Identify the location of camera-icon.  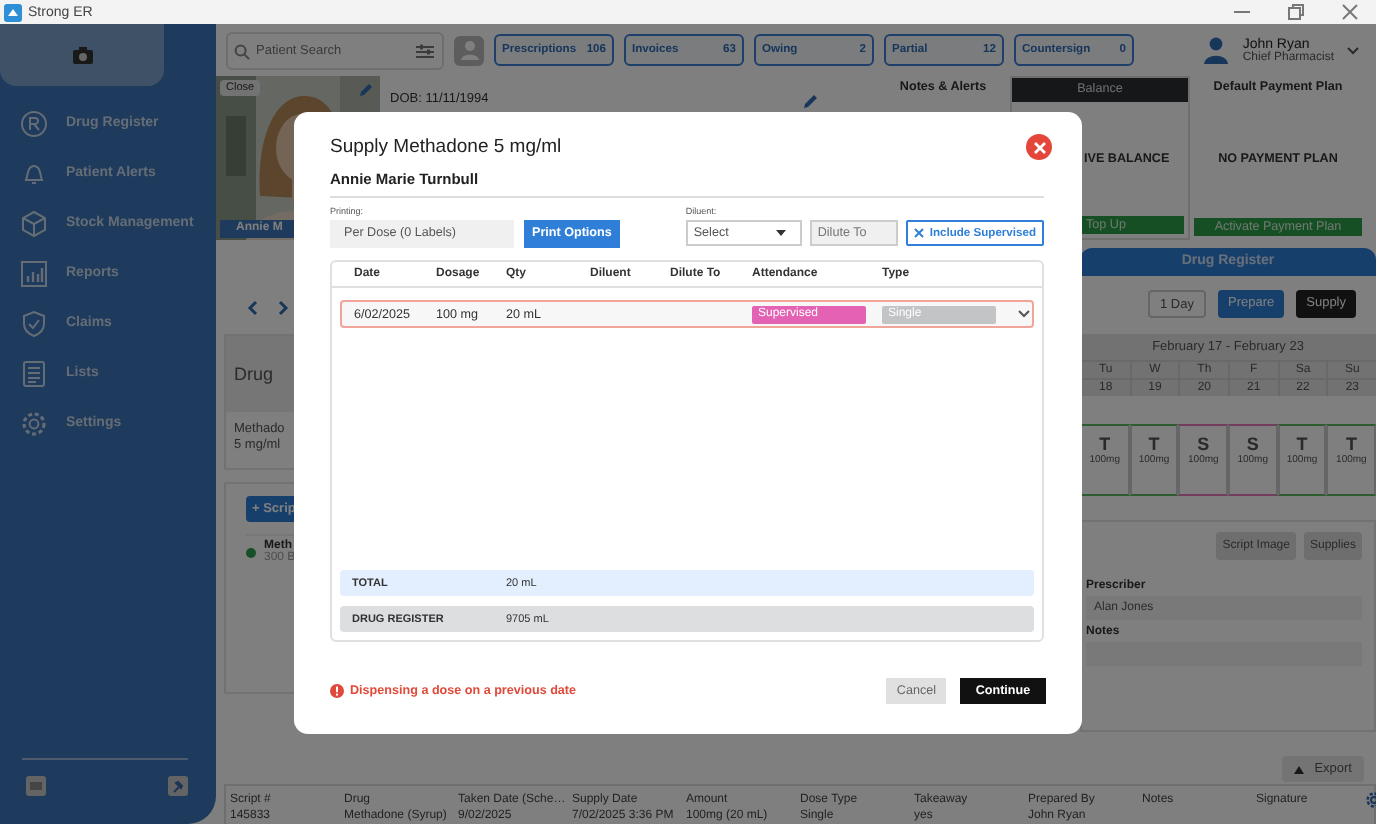
(82, 55).